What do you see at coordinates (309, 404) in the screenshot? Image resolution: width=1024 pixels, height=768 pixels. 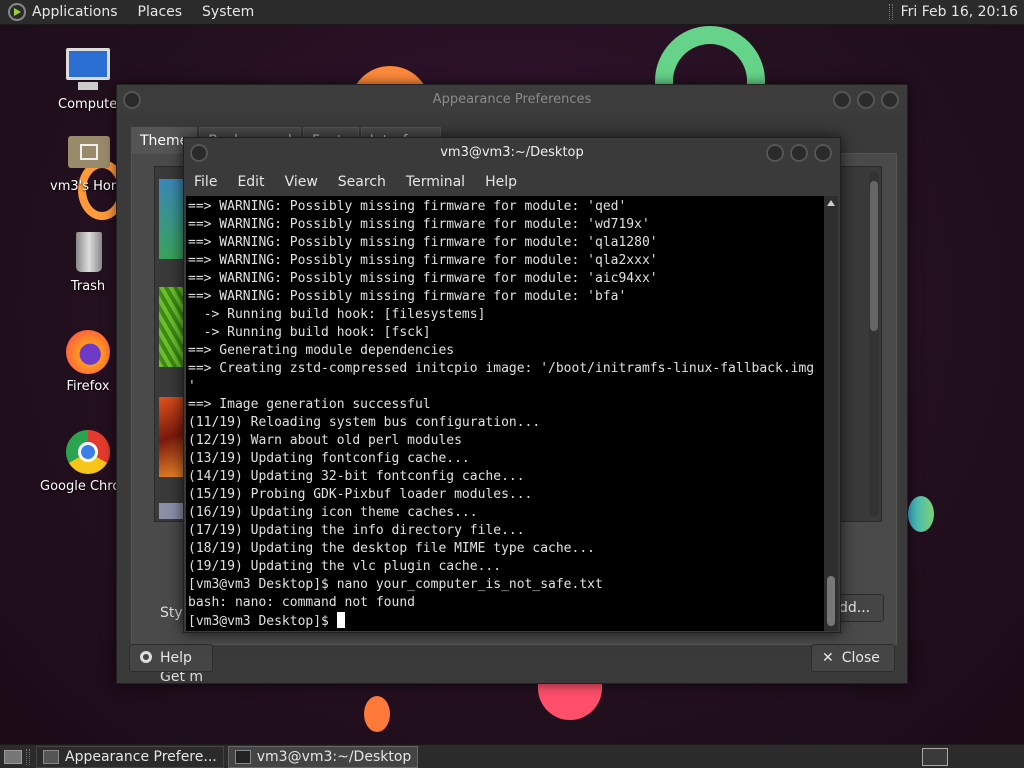 I see `terminal-line: ==> Image generation successful` at bounding box center [309, 404].